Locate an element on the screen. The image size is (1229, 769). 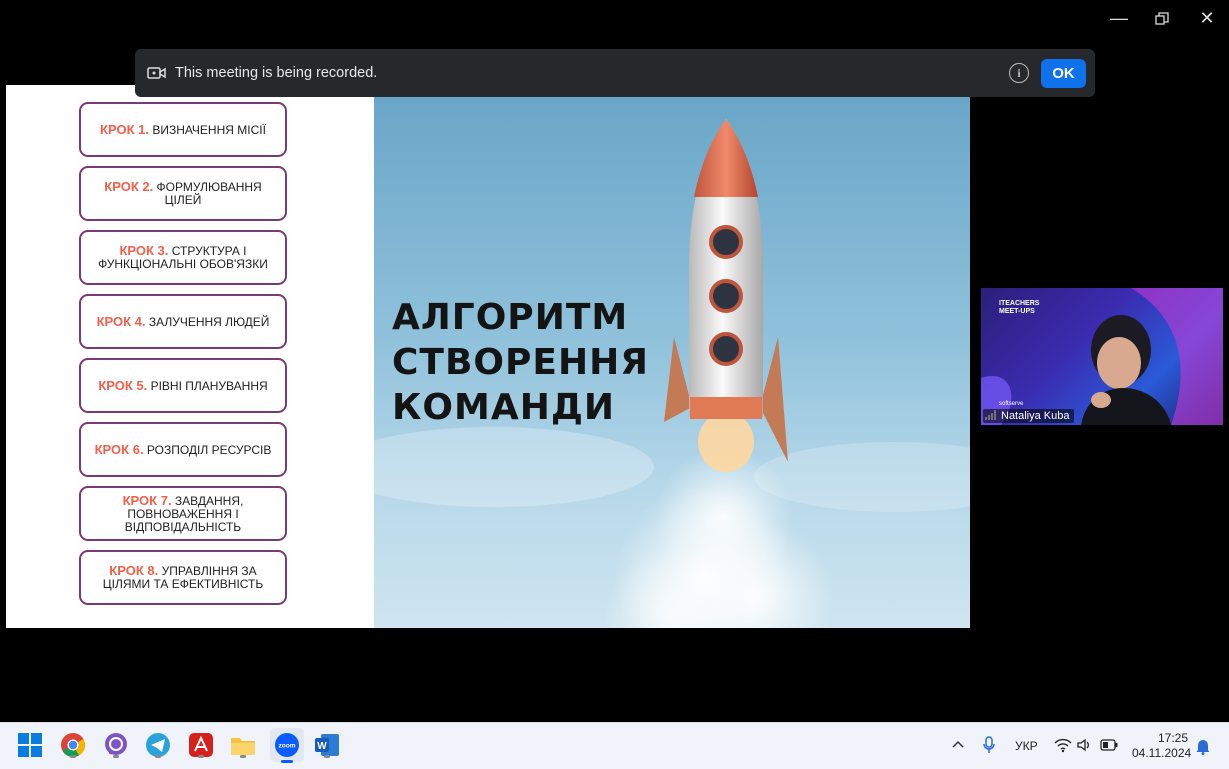
zoom-icon: zoom is located at coordinates (287, 745).